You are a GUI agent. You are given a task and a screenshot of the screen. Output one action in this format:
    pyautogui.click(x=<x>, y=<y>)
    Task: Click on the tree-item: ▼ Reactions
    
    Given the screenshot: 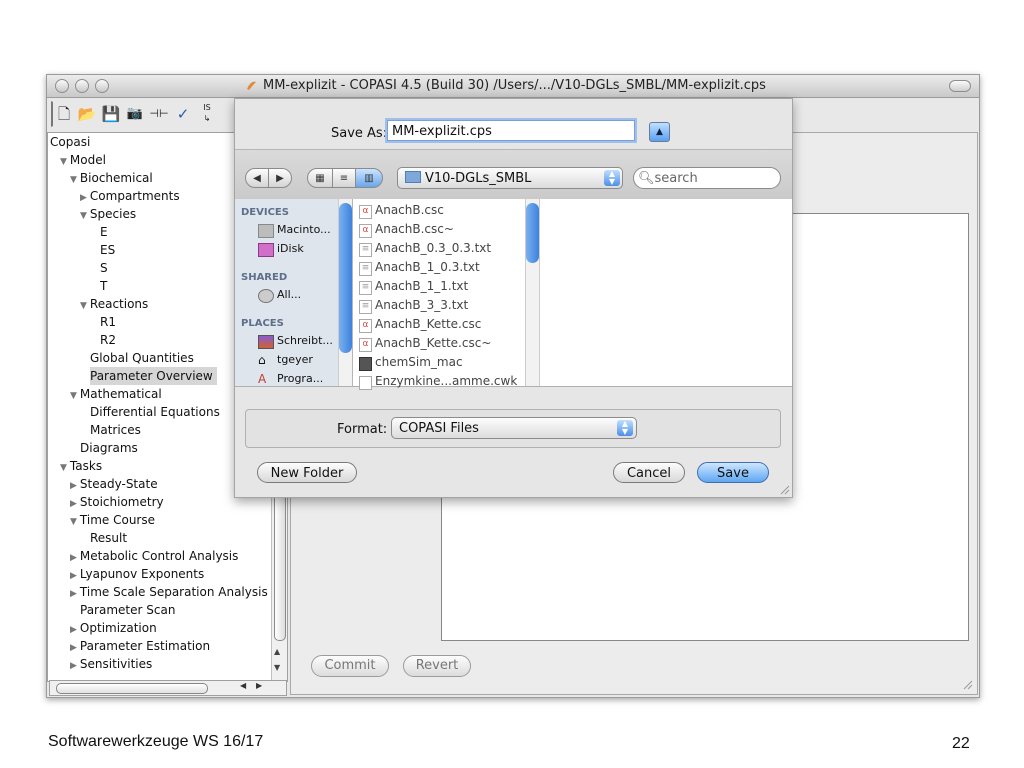 What is the action you would take?
    pyautogui.click(x=114, y=304)
    